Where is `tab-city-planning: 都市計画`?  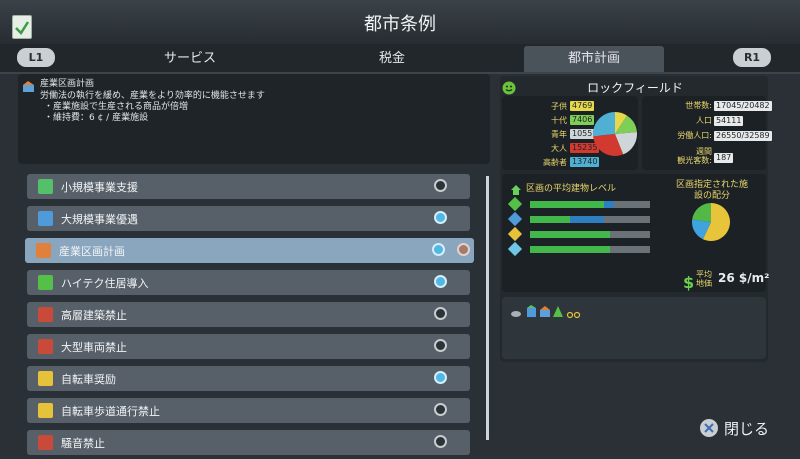 tab-city-planning: 都市計画 is located at coordinates (594, 59).